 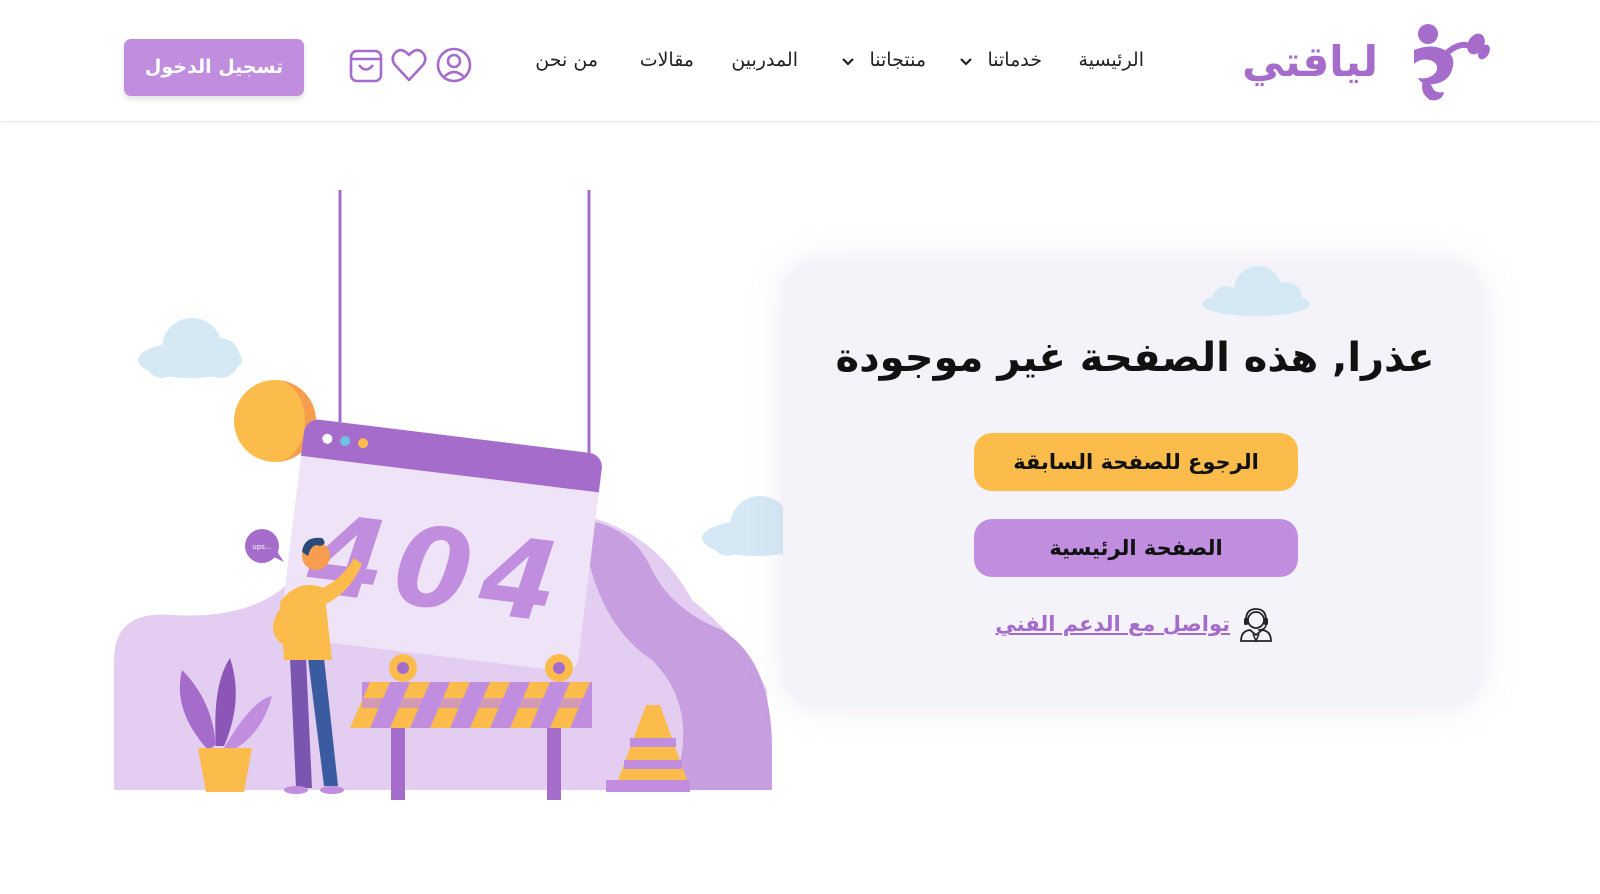 I want to click on user-icon, so click(x=454, y=65).